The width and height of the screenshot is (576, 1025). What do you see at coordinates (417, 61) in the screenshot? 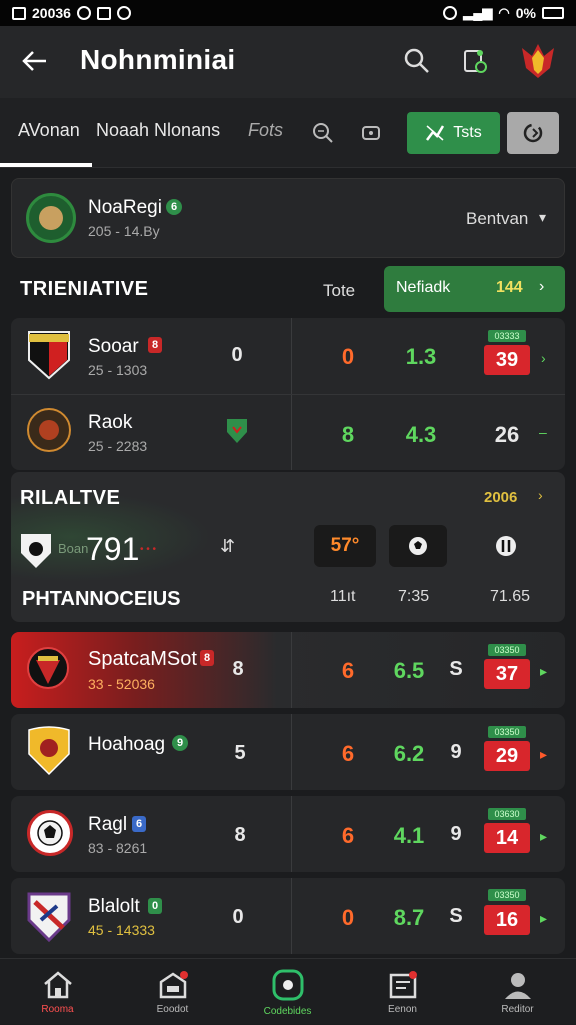
I see `search-icon` at bounding box center [417, 61].